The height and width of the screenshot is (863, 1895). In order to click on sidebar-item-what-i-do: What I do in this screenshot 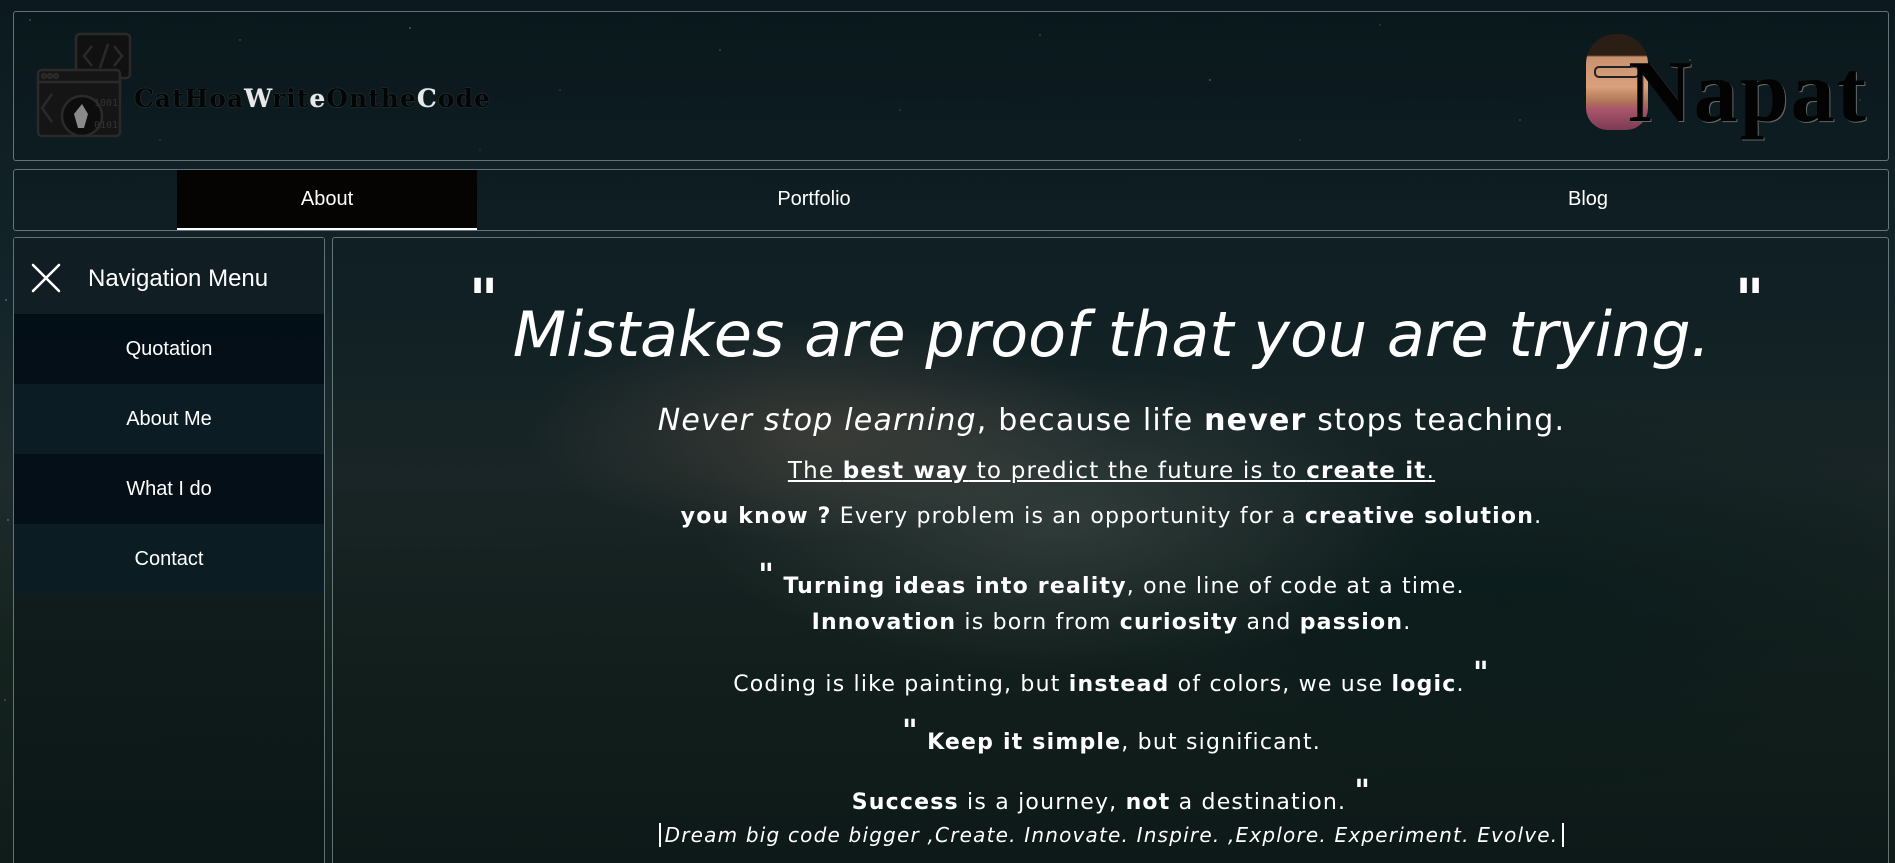, I will do `click(169, 489)`.